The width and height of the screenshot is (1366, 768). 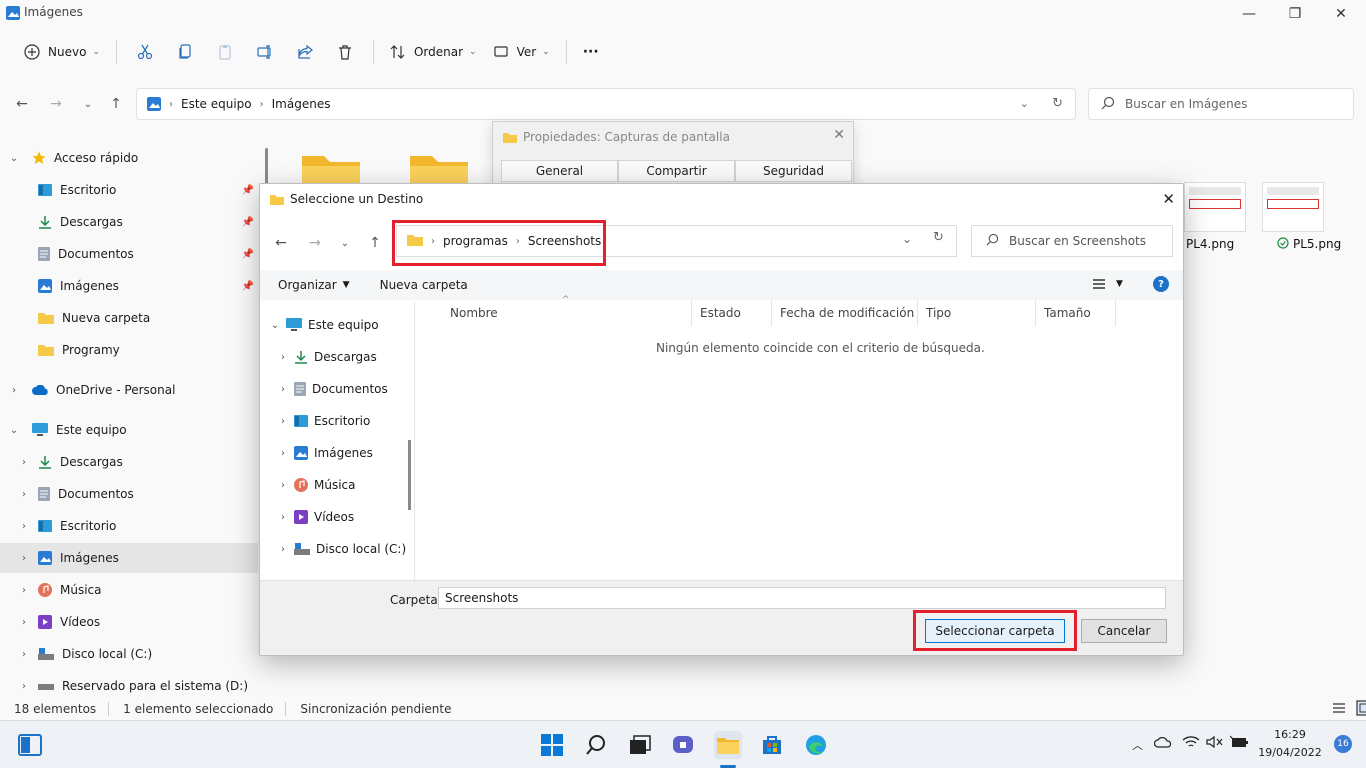 I want to click on sidebar-this-pc: ⌄ Este equipo, so click(x=135, y=430).